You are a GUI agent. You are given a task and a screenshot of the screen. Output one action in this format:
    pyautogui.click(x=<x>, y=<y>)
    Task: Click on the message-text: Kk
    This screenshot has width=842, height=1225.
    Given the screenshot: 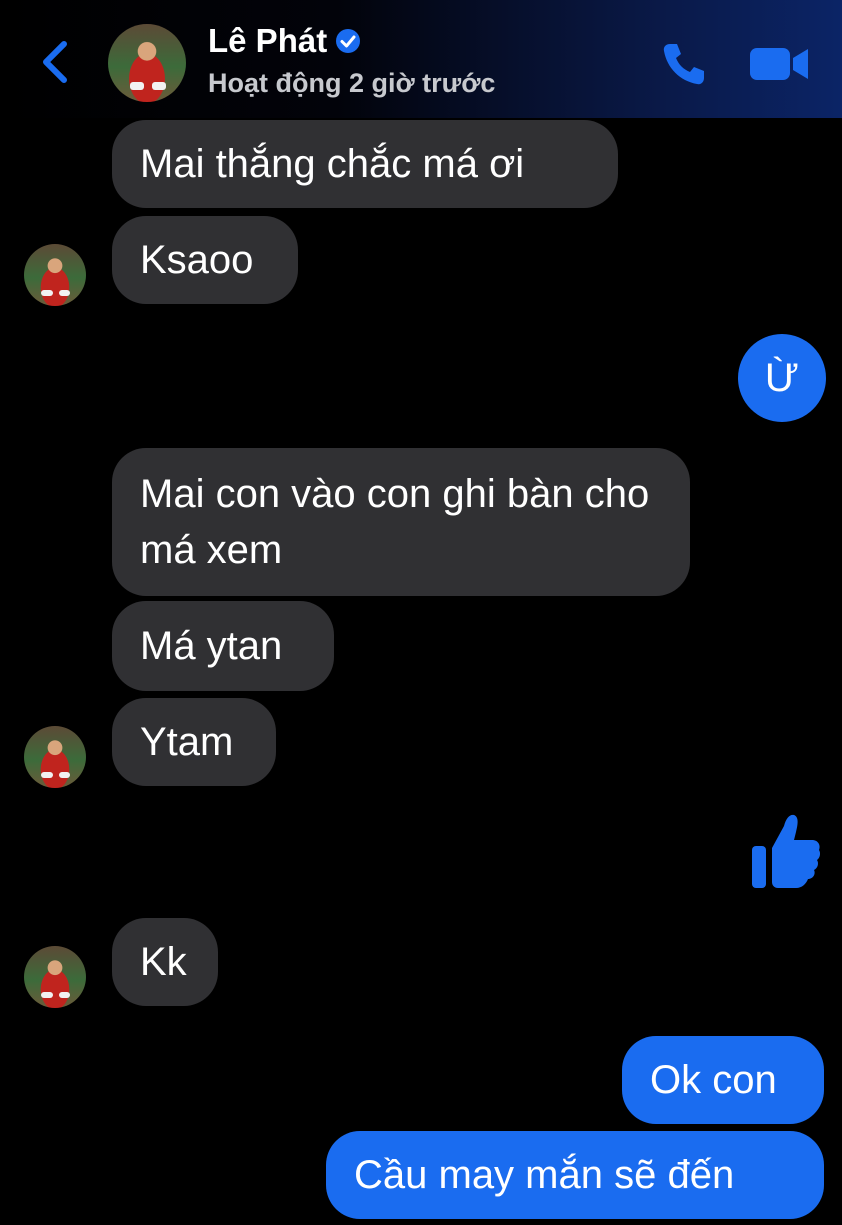 What is the action you would take?
    pyautogui.click(x=163, y=962)
    